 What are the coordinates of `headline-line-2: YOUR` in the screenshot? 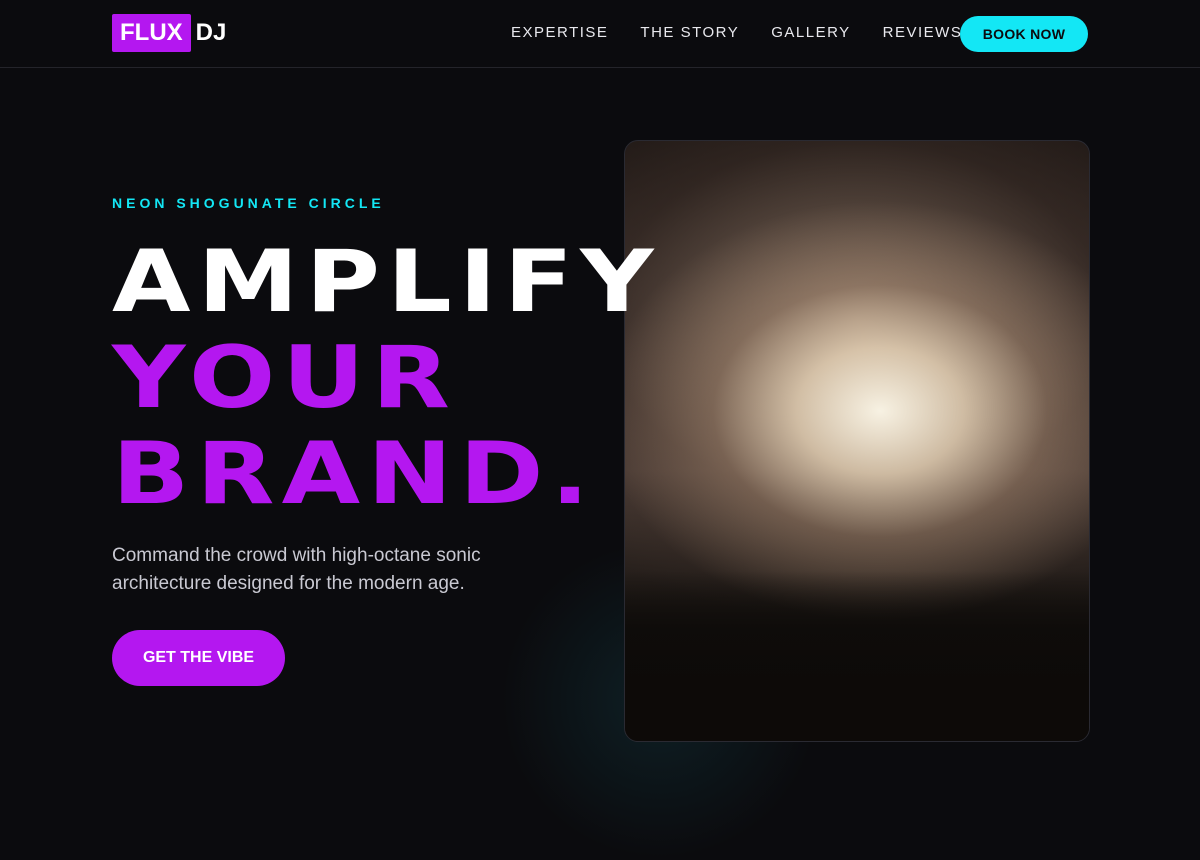 It's located at (285, 378).